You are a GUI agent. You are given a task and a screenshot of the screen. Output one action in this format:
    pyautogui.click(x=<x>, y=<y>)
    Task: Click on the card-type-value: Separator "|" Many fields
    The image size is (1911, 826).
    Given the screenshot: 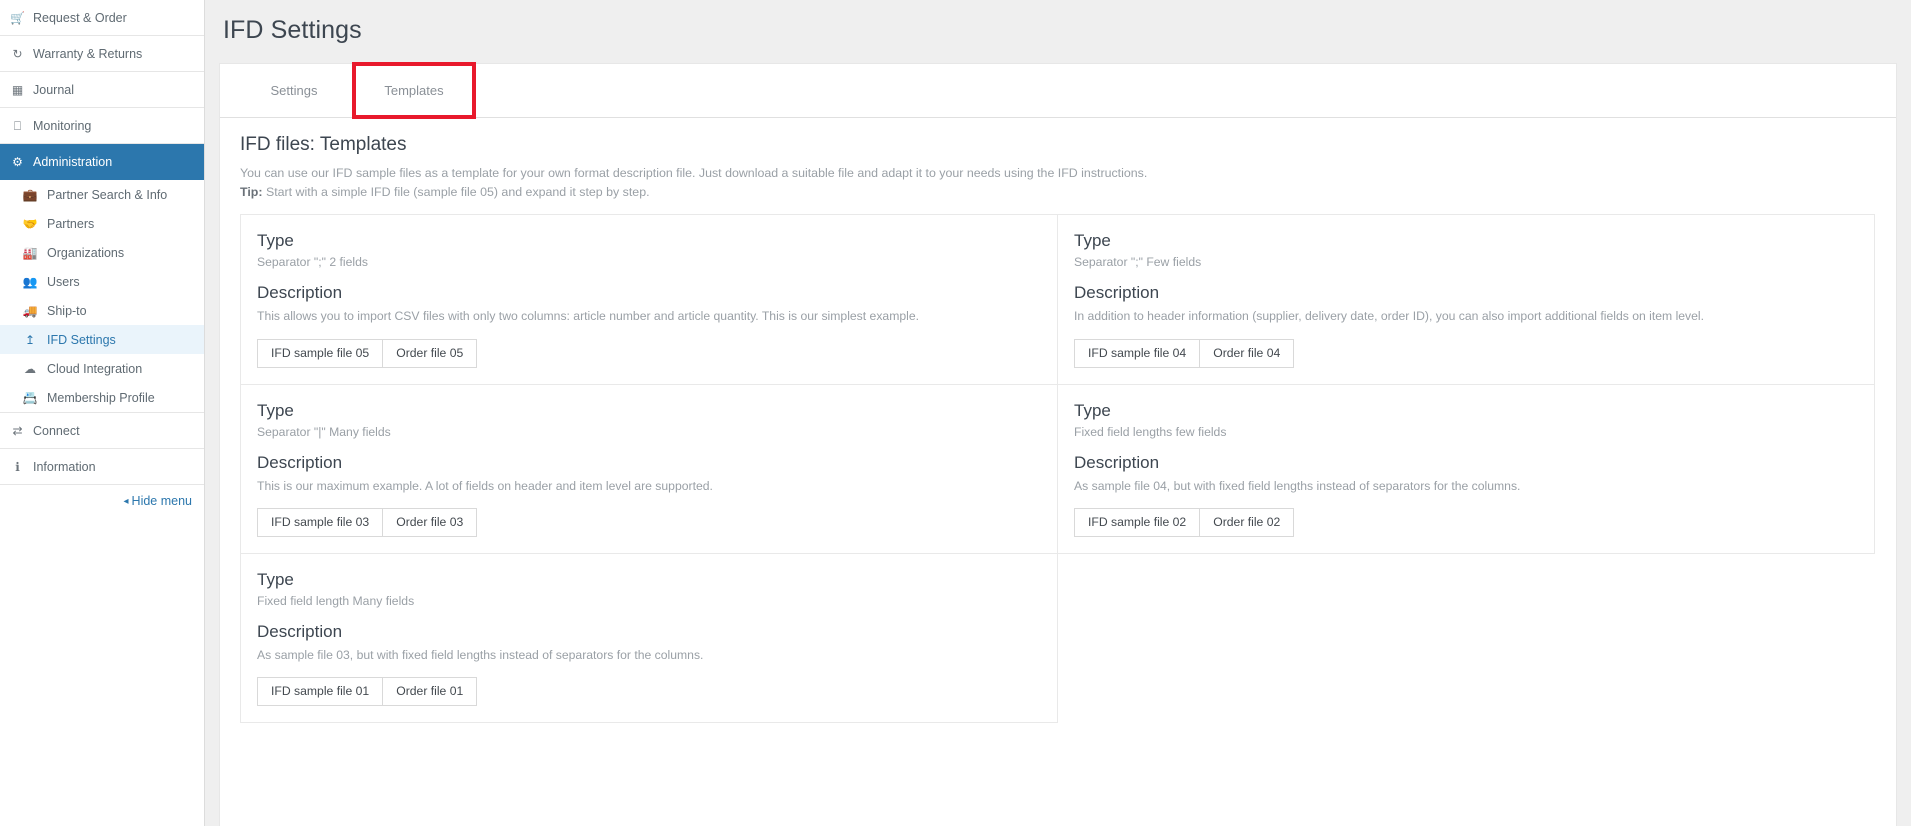 What is the action you would take?
    pyautogui.click(x=324, y=431)
    